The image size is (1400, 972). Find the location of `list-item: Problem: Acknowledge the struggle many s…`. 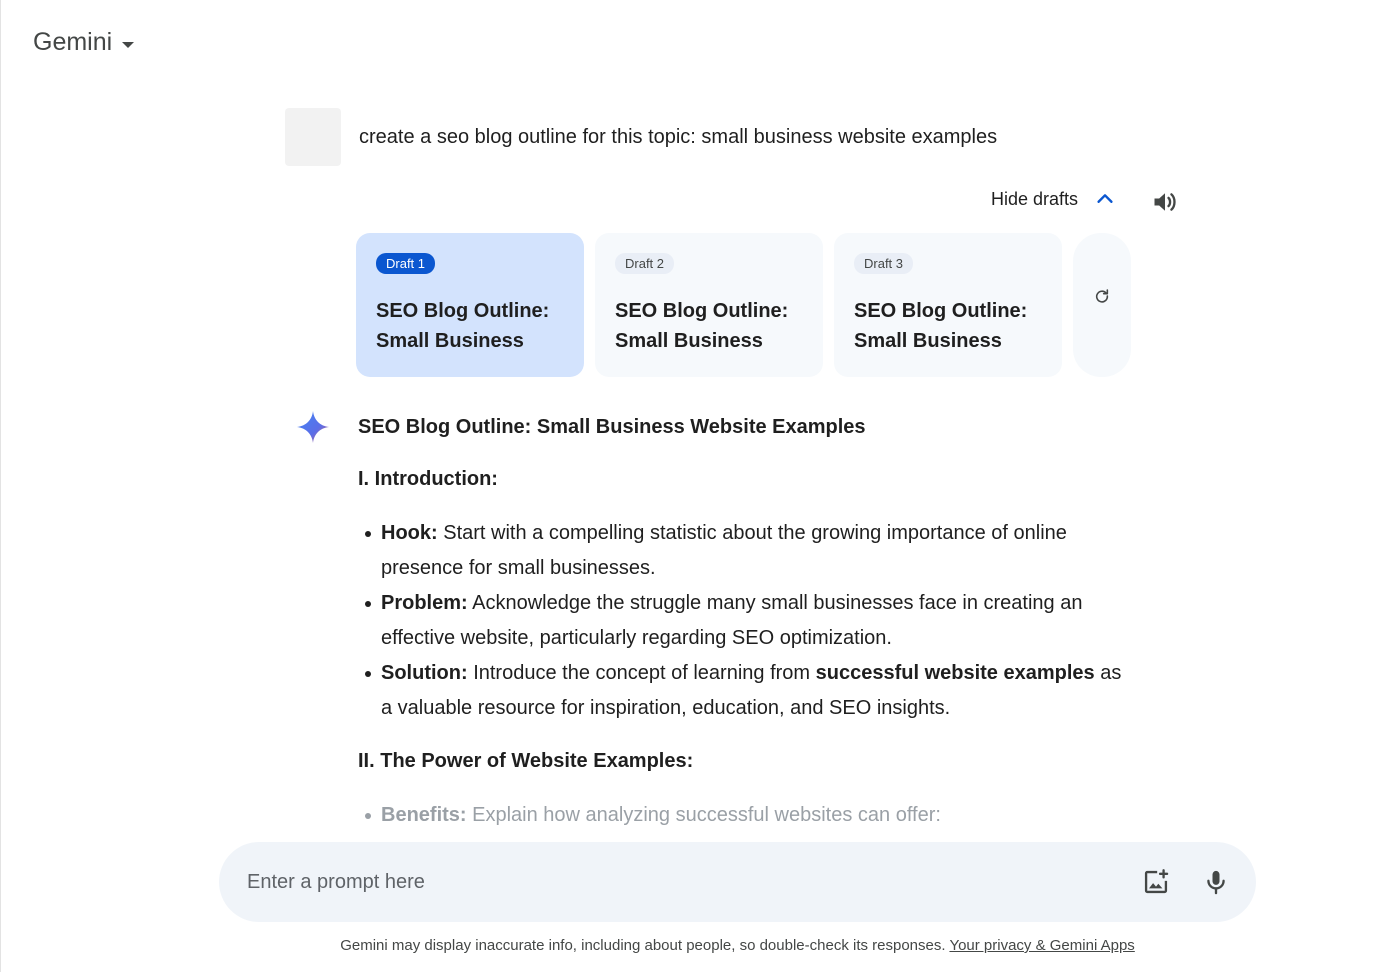

list-item: Problem: Acknowledge the struggle many s… is located at coordinates (751, 621).